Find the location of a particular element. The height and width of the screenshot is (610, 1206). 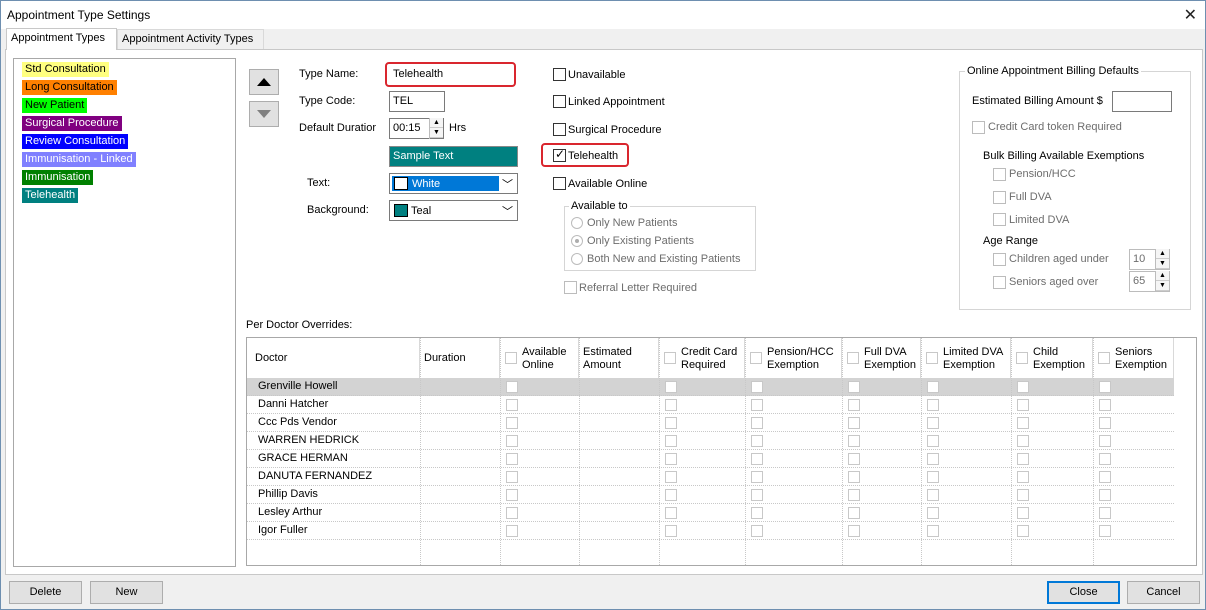

doctor-row: Danni Hatcher is located at coordinates (710, 405).